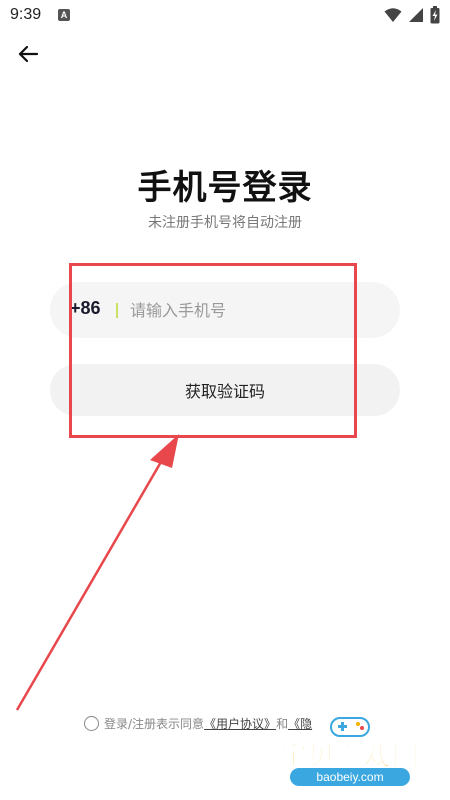 This screenshot has width=450, height=800. I want to click on gamepad-icon, so click(350, 729).